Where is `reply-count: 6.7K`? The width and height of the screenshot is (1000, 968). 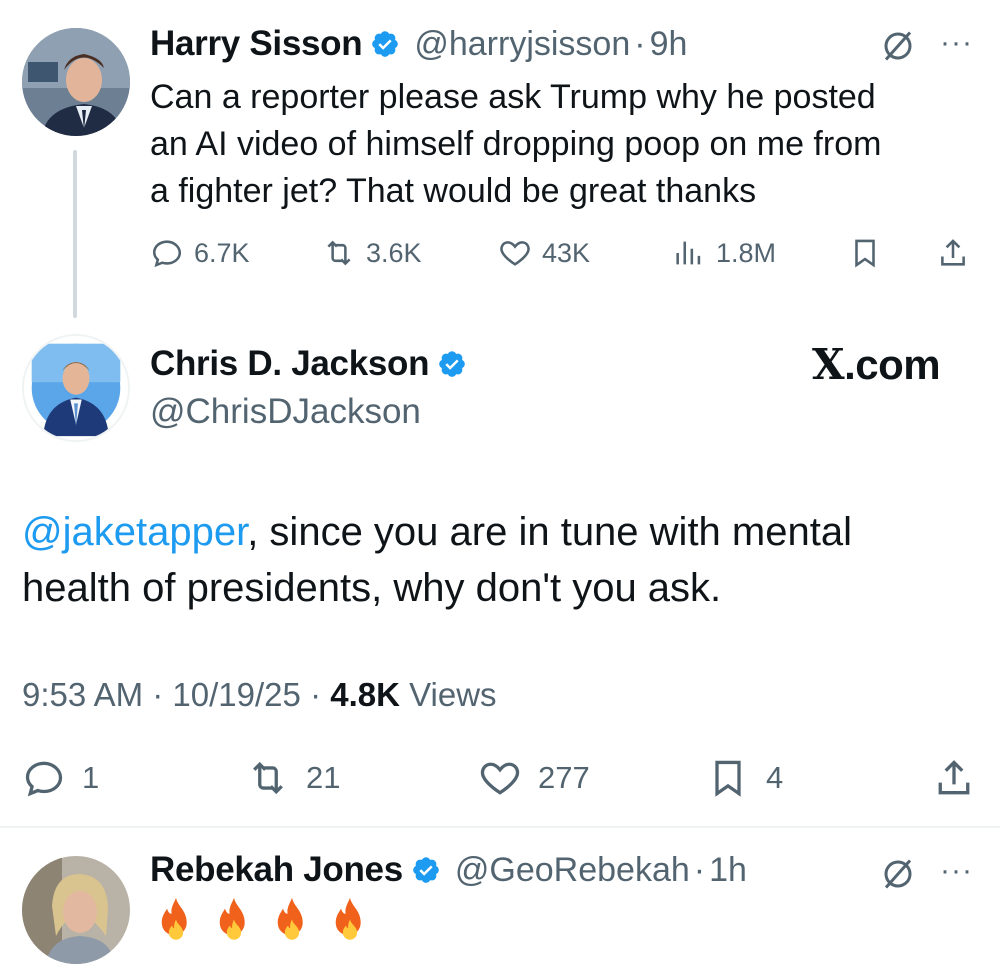
reply-count: 6.7K is located at coordinates (222, 252).